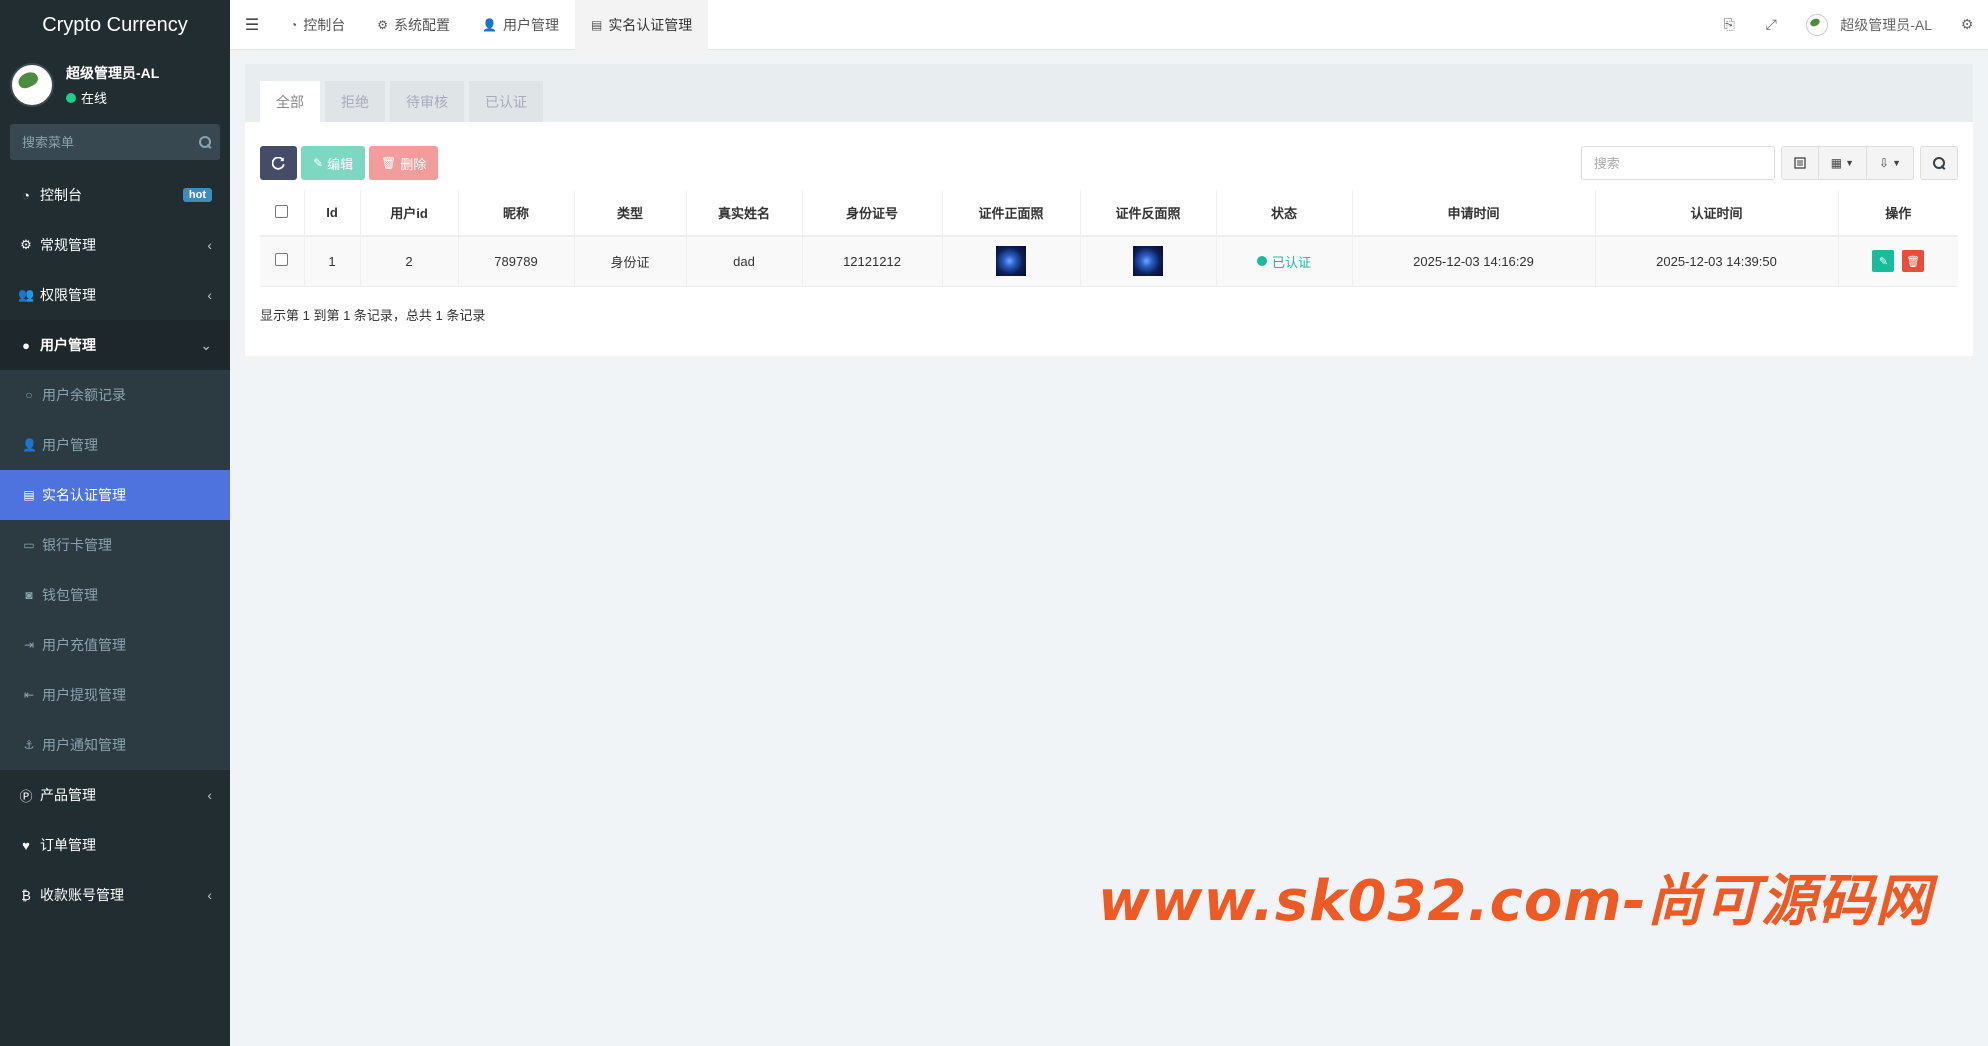  I want to click on cell-back-photo, so click(1148, 261).